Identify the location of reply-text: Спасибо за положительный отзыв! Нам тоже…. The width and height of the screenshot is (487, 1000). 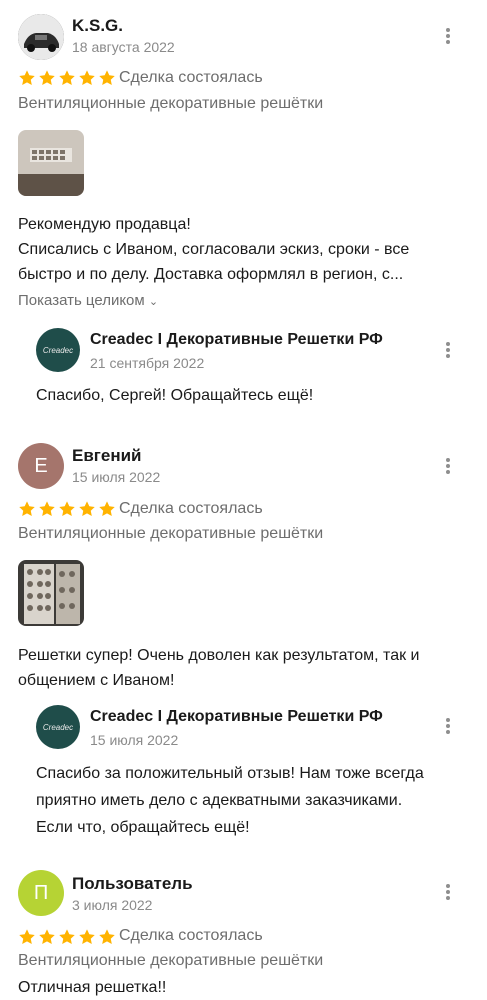
(246, 800).